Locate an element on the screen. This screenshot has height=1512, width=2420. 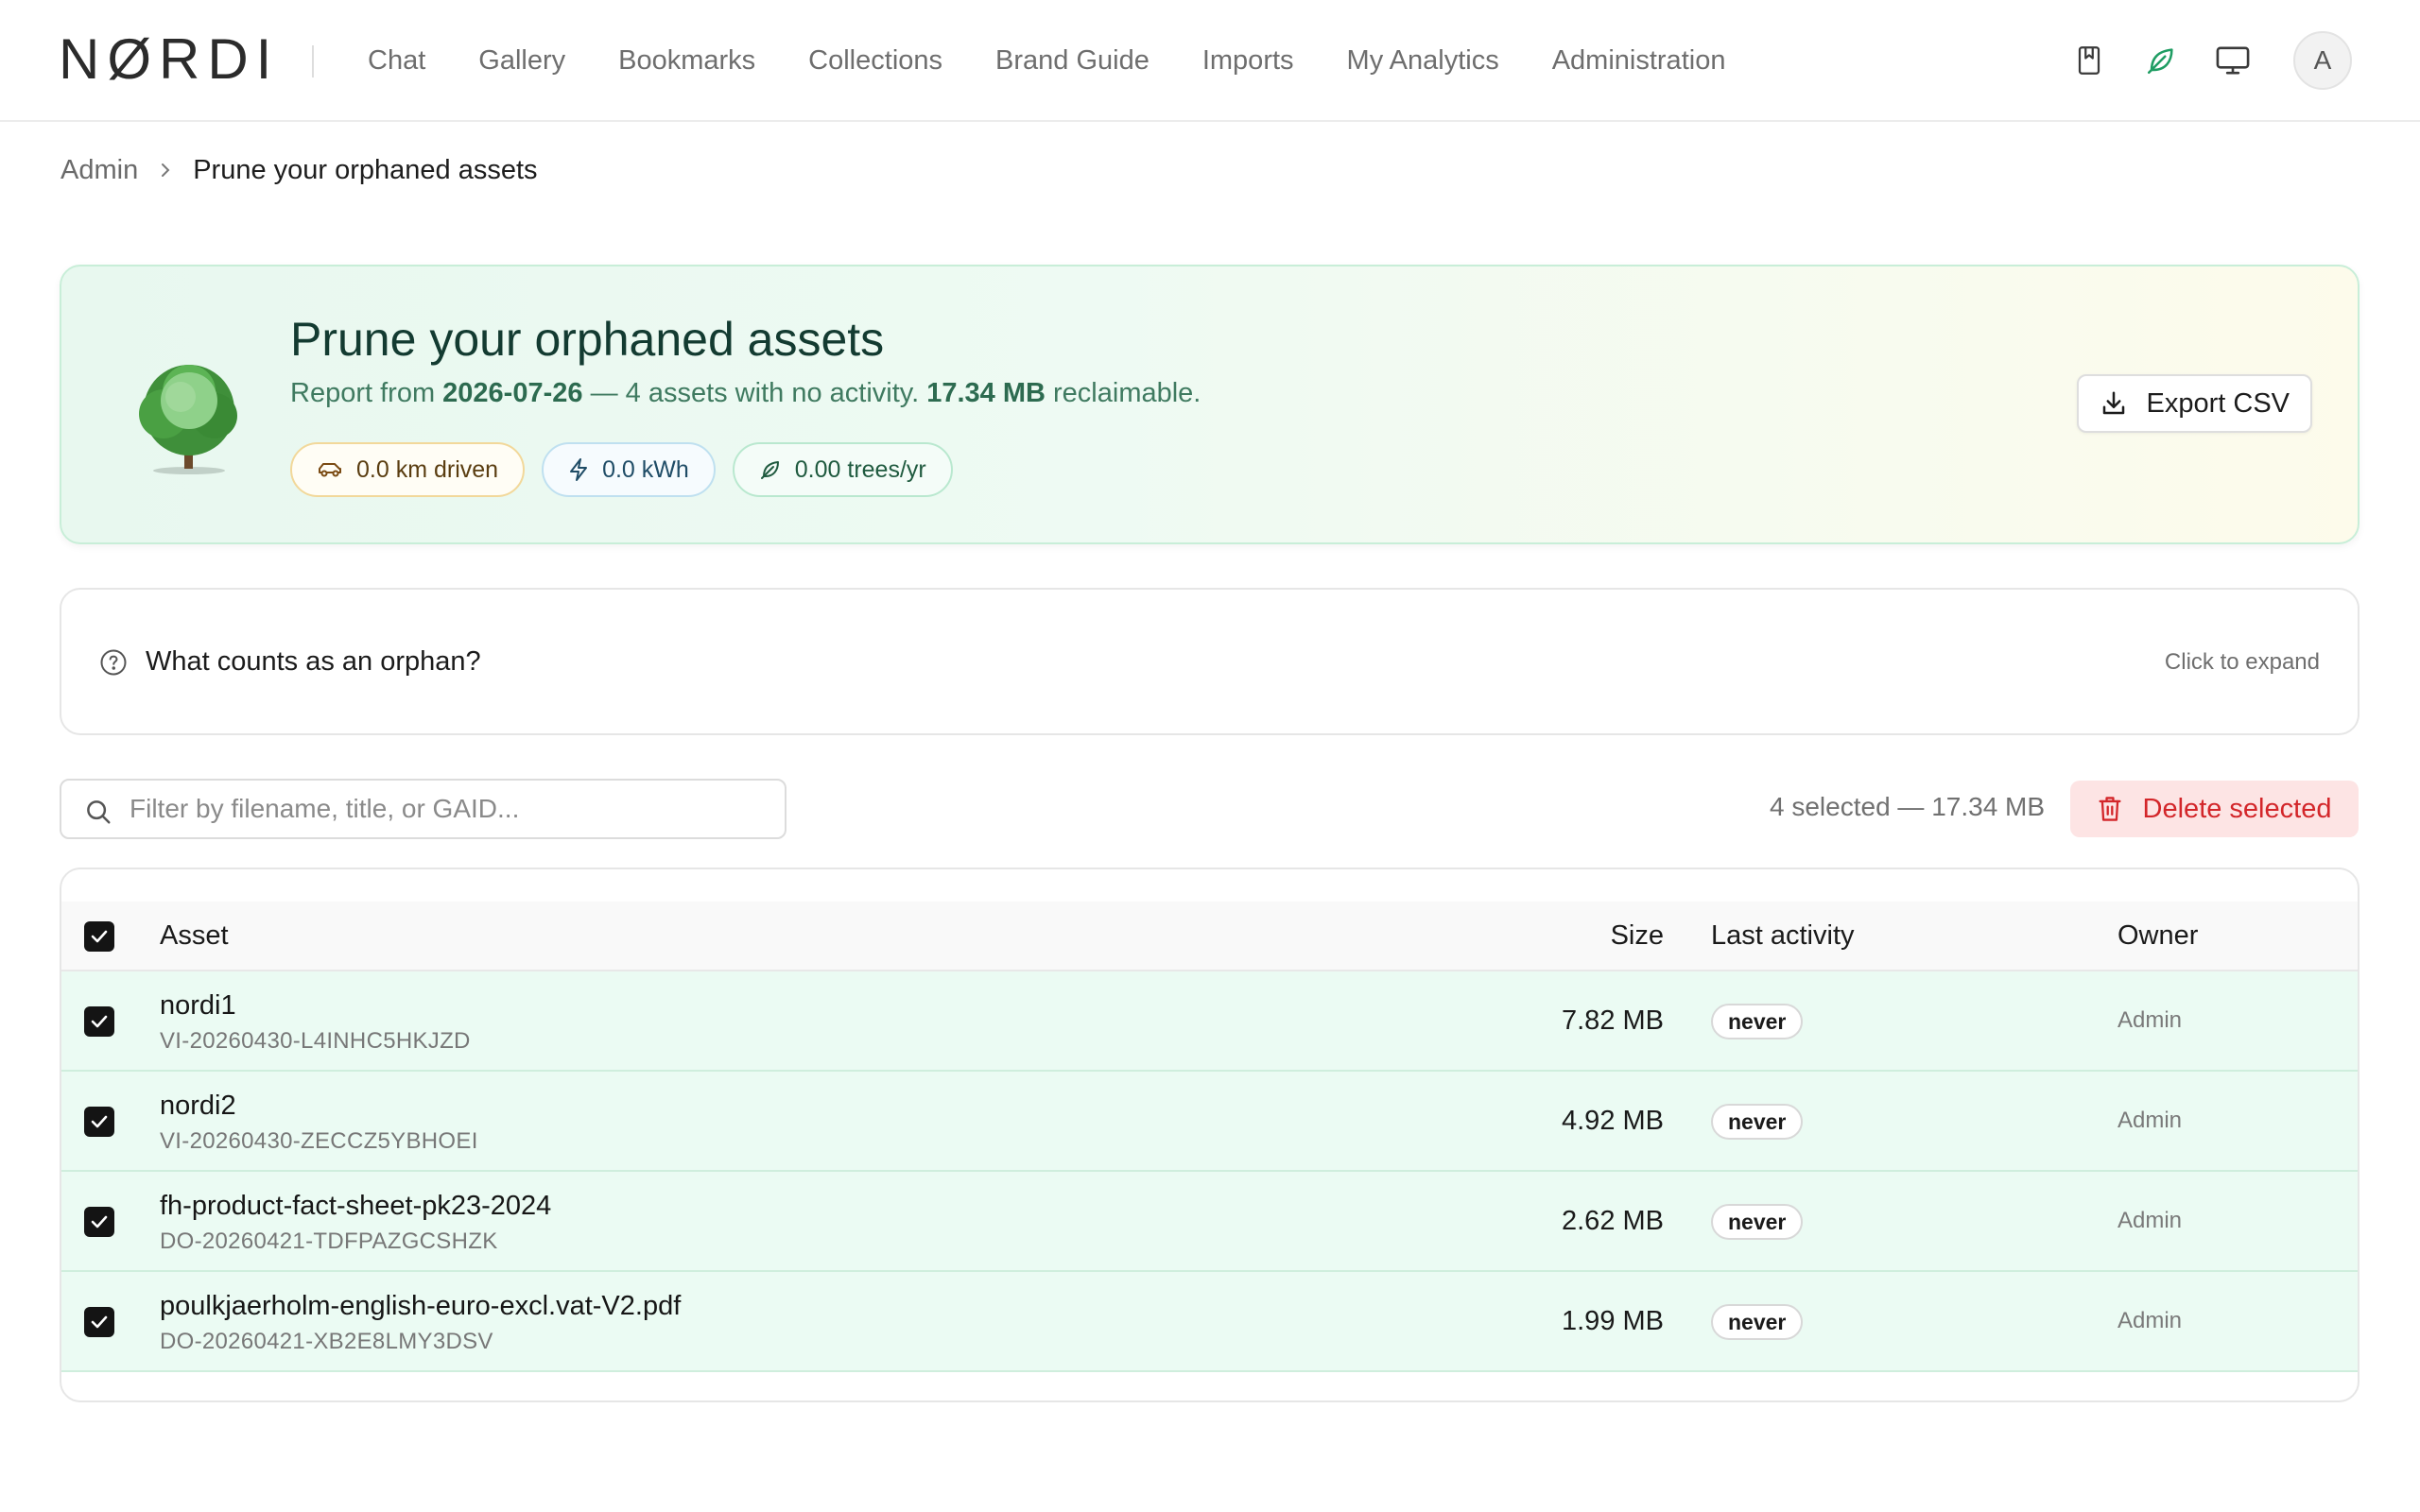
faq-title: What counts as an orphan? is located at coordinates (313, 661).